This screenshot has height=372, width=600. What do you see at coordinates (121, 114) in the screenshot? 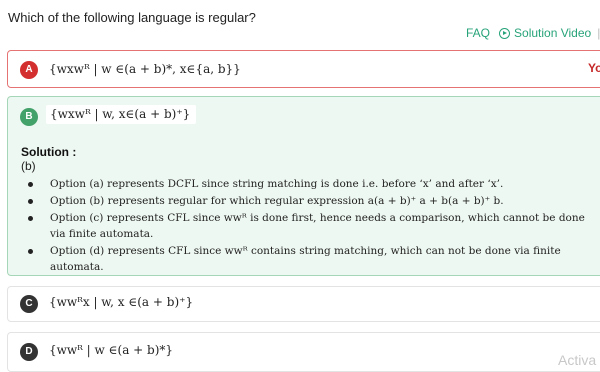
I see `option-b-text: {wxwᴿ | w, x∈(a + b)⁺}` at bounding box center [121, 114].